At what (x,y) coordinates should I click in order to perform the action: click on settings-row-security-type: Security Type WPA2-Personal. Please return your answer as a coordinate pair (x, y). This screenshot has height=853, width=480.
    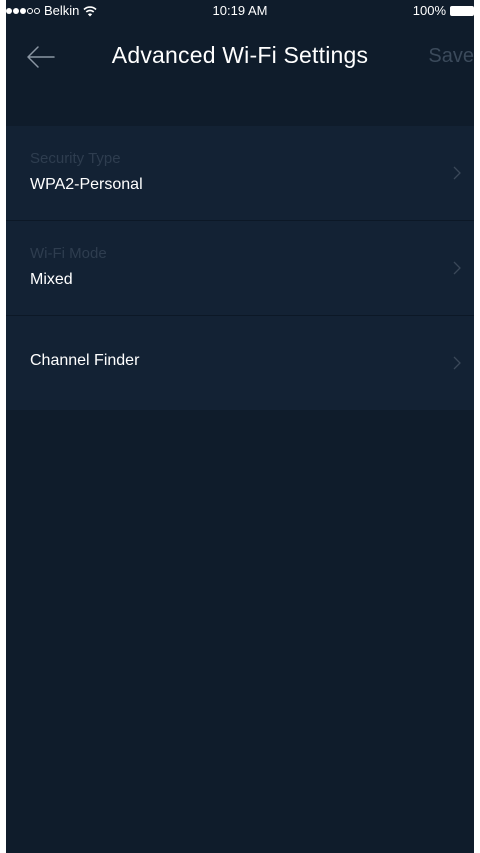
    Looking at the image, I should click on (240, 173).